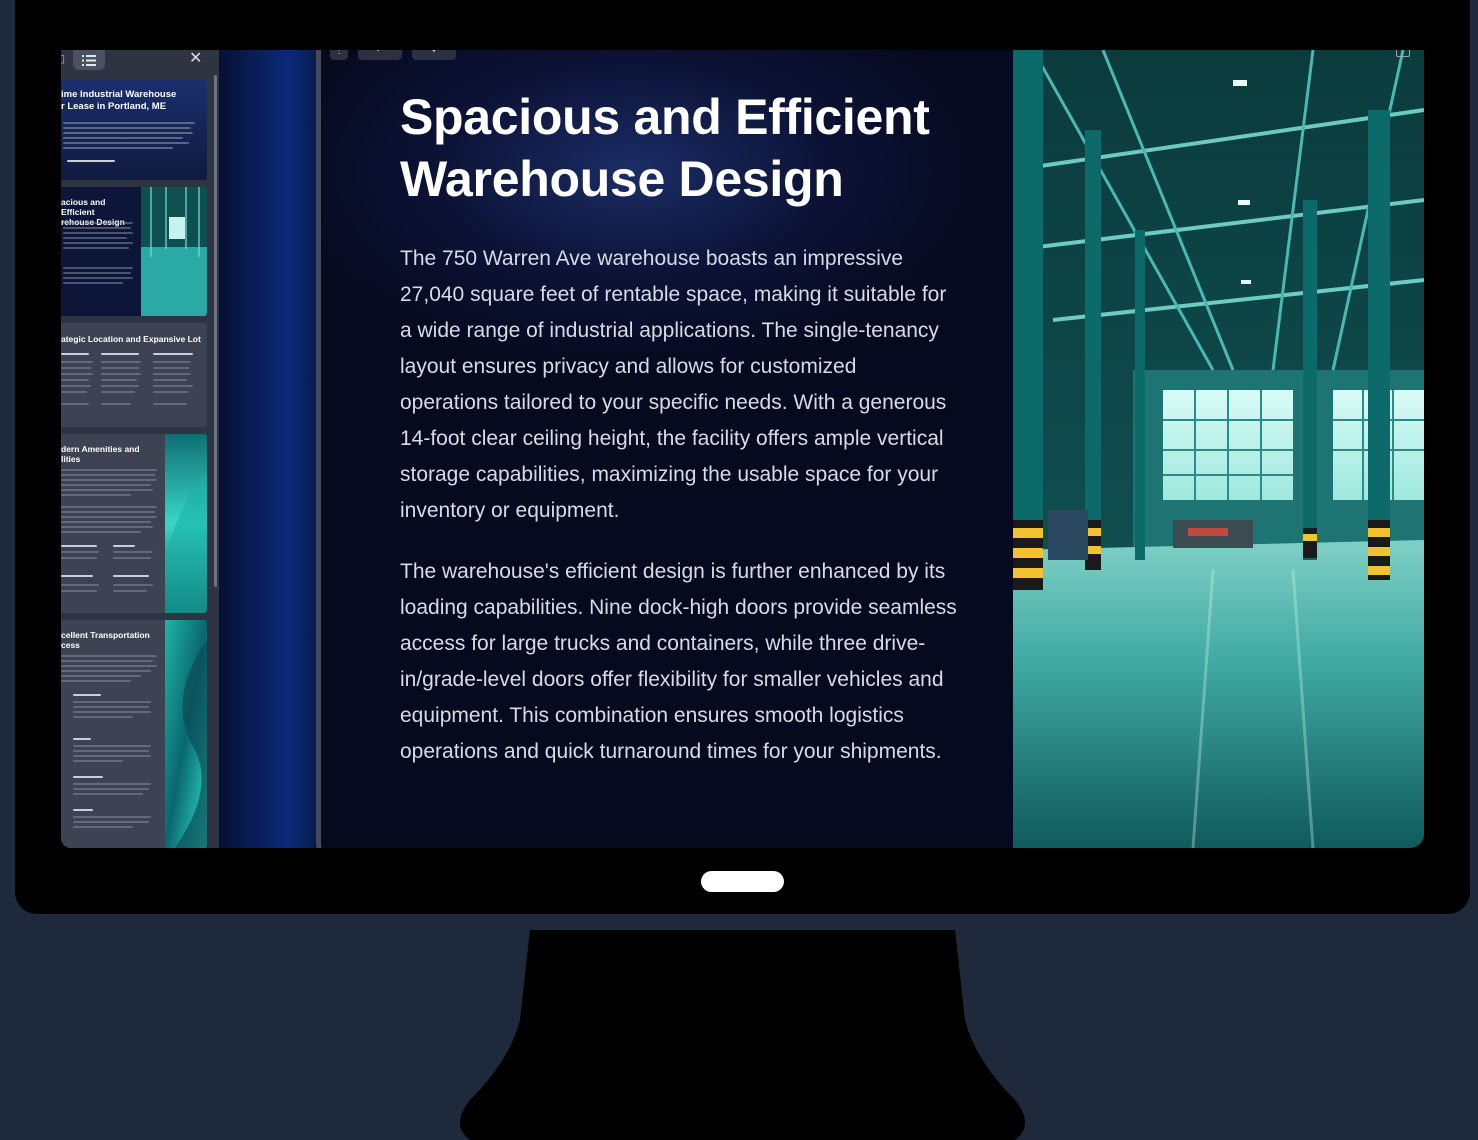  I want to click on undo-button: ↶, so click(380, 55).